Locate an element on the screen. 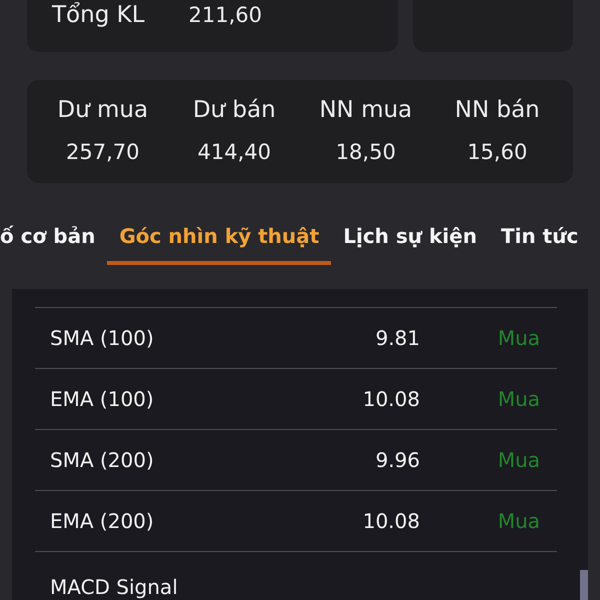  scrollbar-thumb is located at coordinates (584, 585).